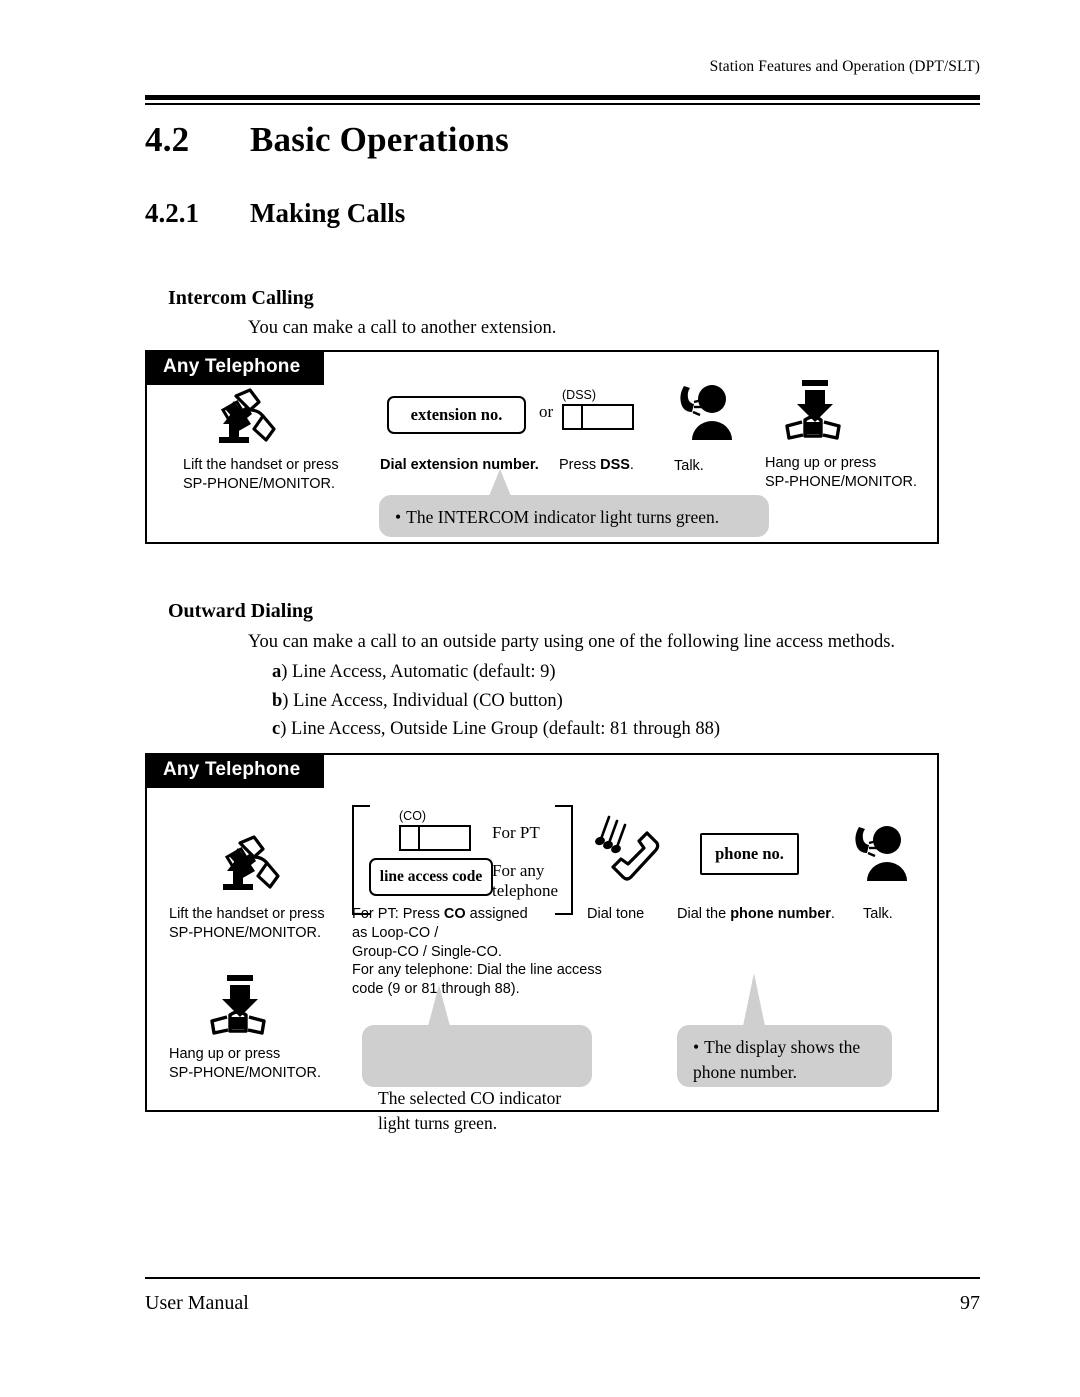 This screenshot has height=1397, width=1080. What do you see at coordinates (241, 298) in the screenshot?
I see `topic-heading-intercom: Intercom Calling` at bounding box center [241, 298].